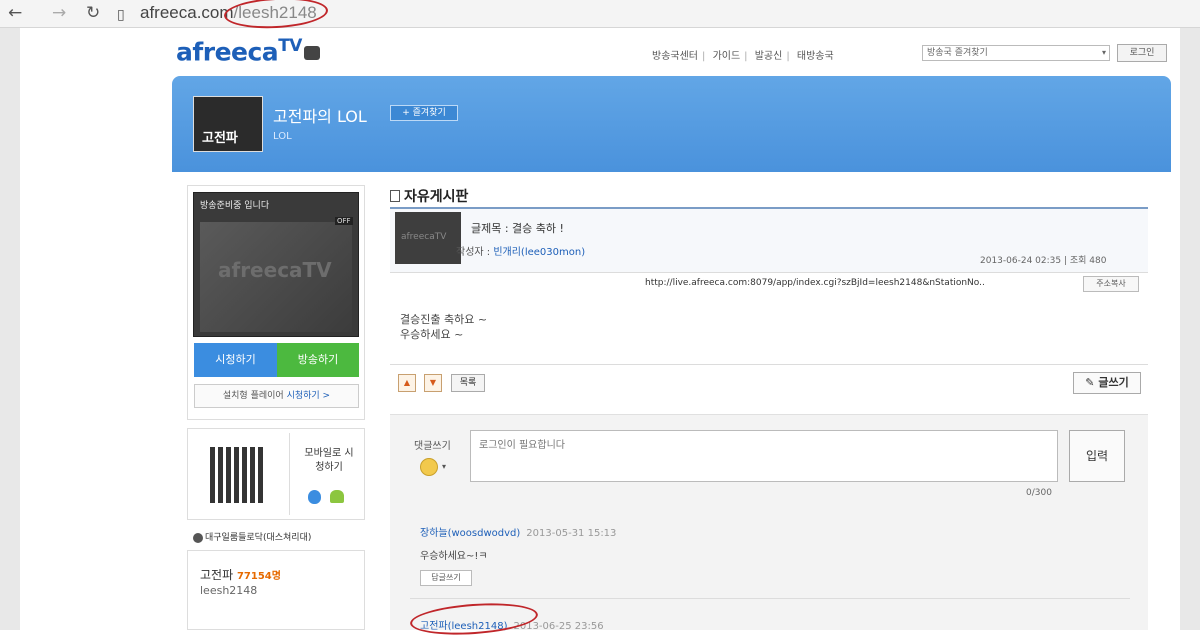 The width and height of the screenshot is (1200, 638). What do you see at coordinates (220, 138) in the screenshot?
I see `thumb-label: 고전파` at bounding box center [220, 138].